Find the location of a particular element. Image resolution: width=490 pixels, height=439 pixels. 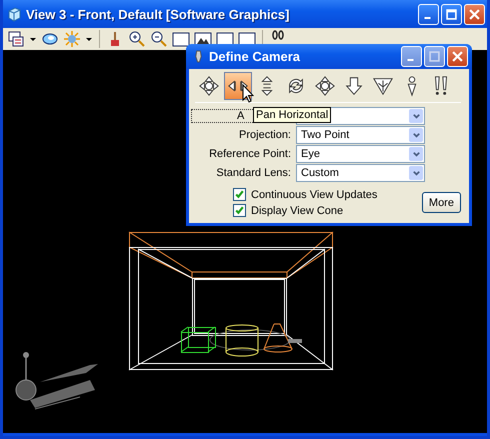

view-list-icon is located at coordinates (16, 39).